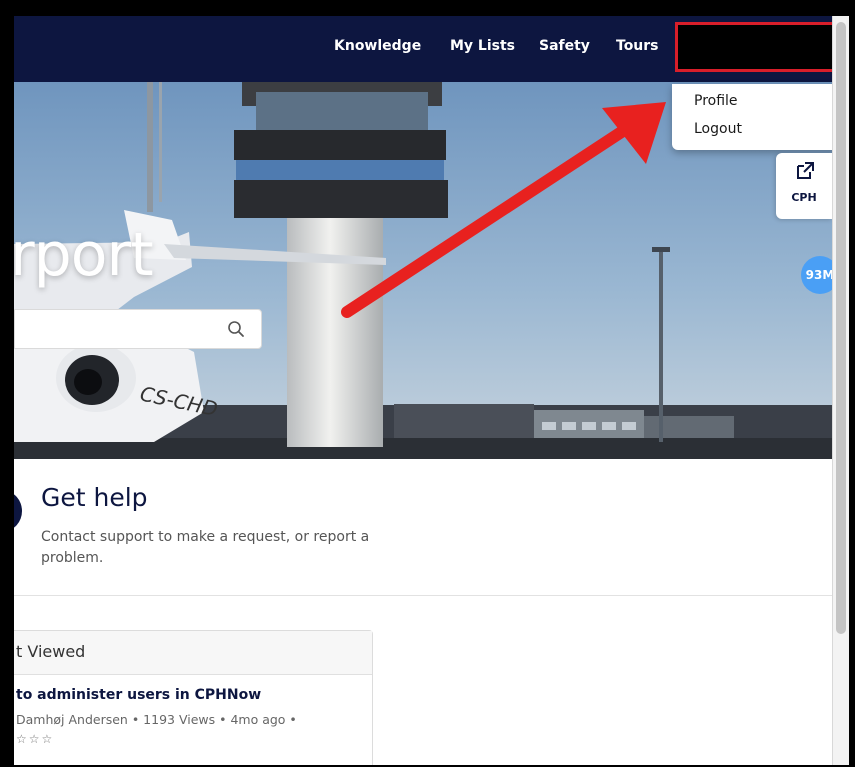 This screenshot has height=767, width=855. What do you see at coordinates (816, 275) in the screenshot?
I see `memory-usage-badge: 93M` at bounding box center [816, 275].